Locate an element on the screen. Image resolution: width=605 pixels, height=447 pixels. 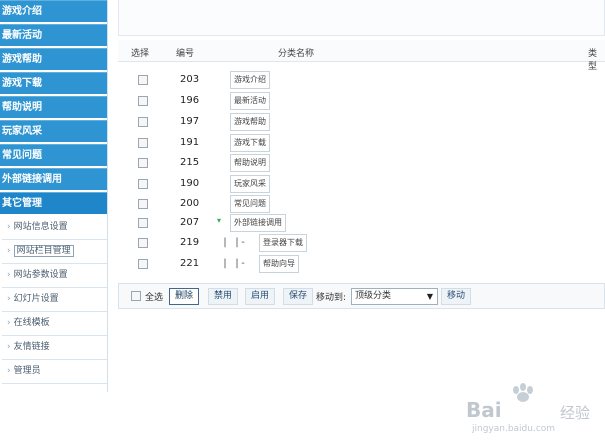
nav-section-game-help: 游戏帮助 is located at coordinates (53, 59).